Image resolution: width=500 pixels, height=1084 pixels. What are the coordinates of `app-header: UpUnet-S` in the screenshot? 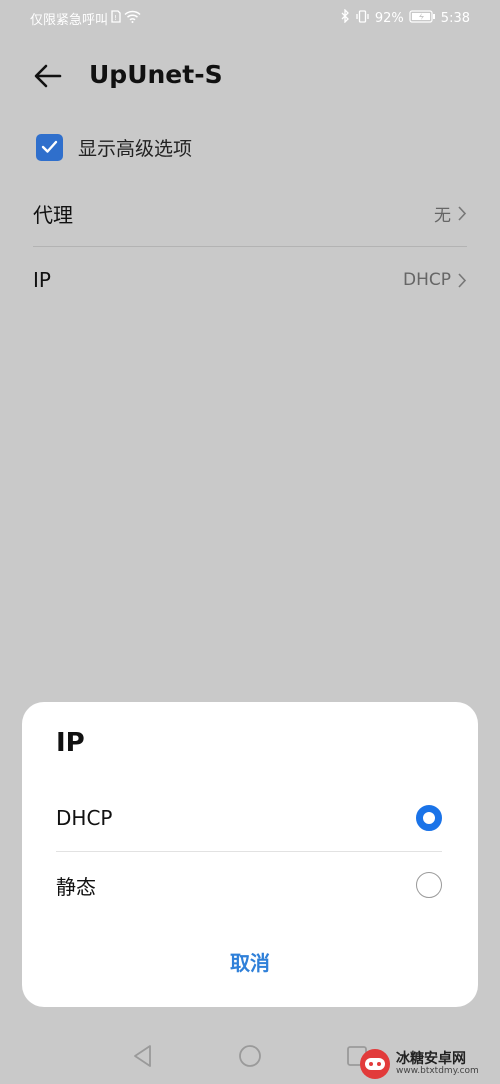 It's located at (250, 75).